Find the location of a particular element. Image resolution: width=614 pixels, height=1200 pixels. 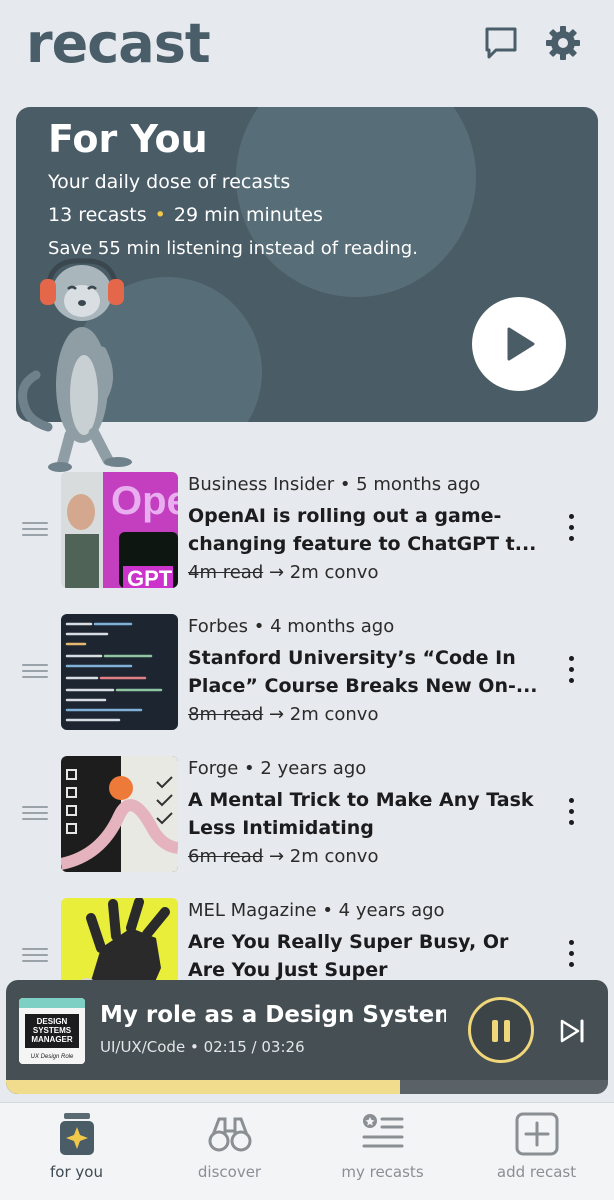

item-durations: 4m read → 2m convo is located at coordinates (283, 572).